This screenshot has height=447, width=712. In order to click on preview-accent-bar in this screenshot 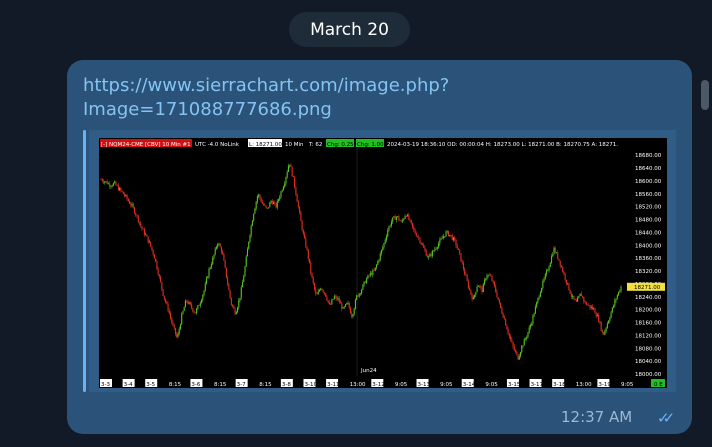, I will do `click(84, 261)`.